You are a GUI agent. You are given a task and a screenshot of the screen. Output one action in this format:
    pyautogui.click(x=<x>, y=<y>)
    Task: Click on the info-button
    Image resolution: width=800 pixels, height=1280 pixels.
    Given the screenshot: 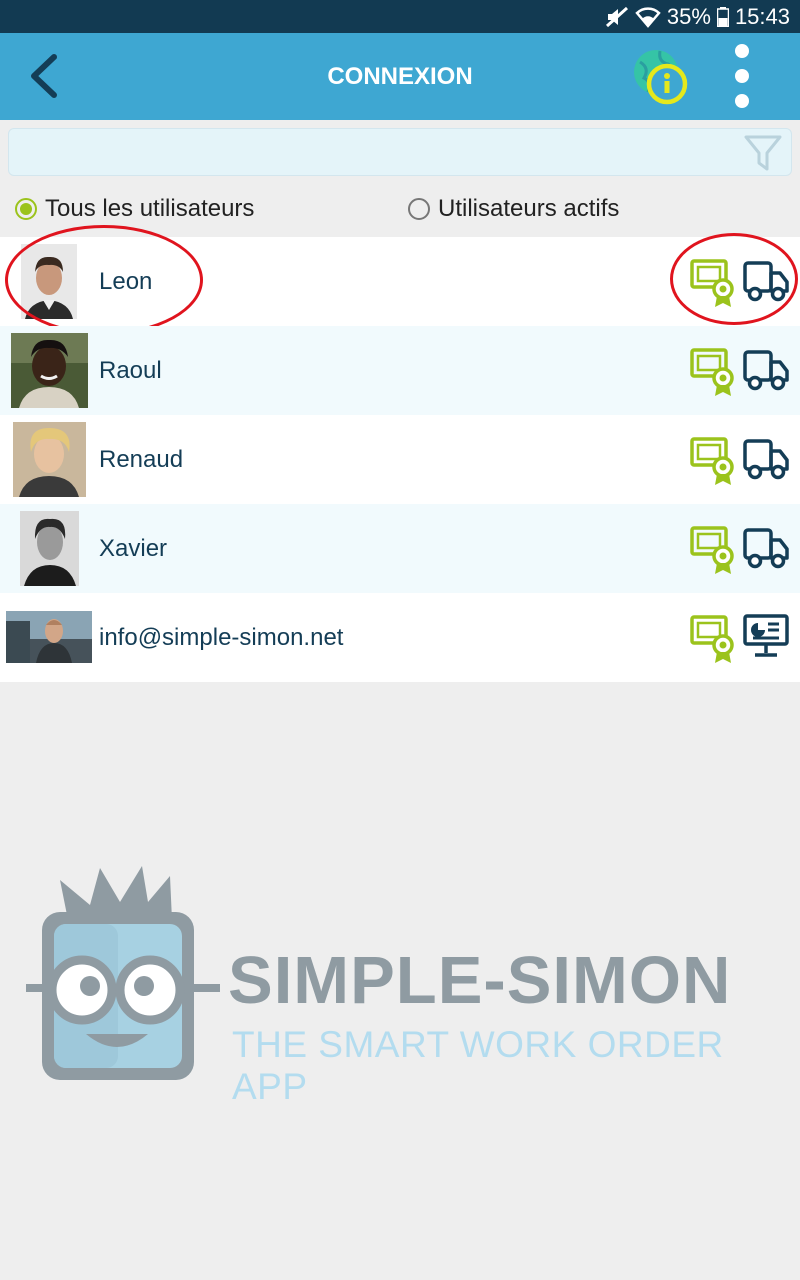 What is the action you would take?
    pyautogui.click(x=660, y=78)
    